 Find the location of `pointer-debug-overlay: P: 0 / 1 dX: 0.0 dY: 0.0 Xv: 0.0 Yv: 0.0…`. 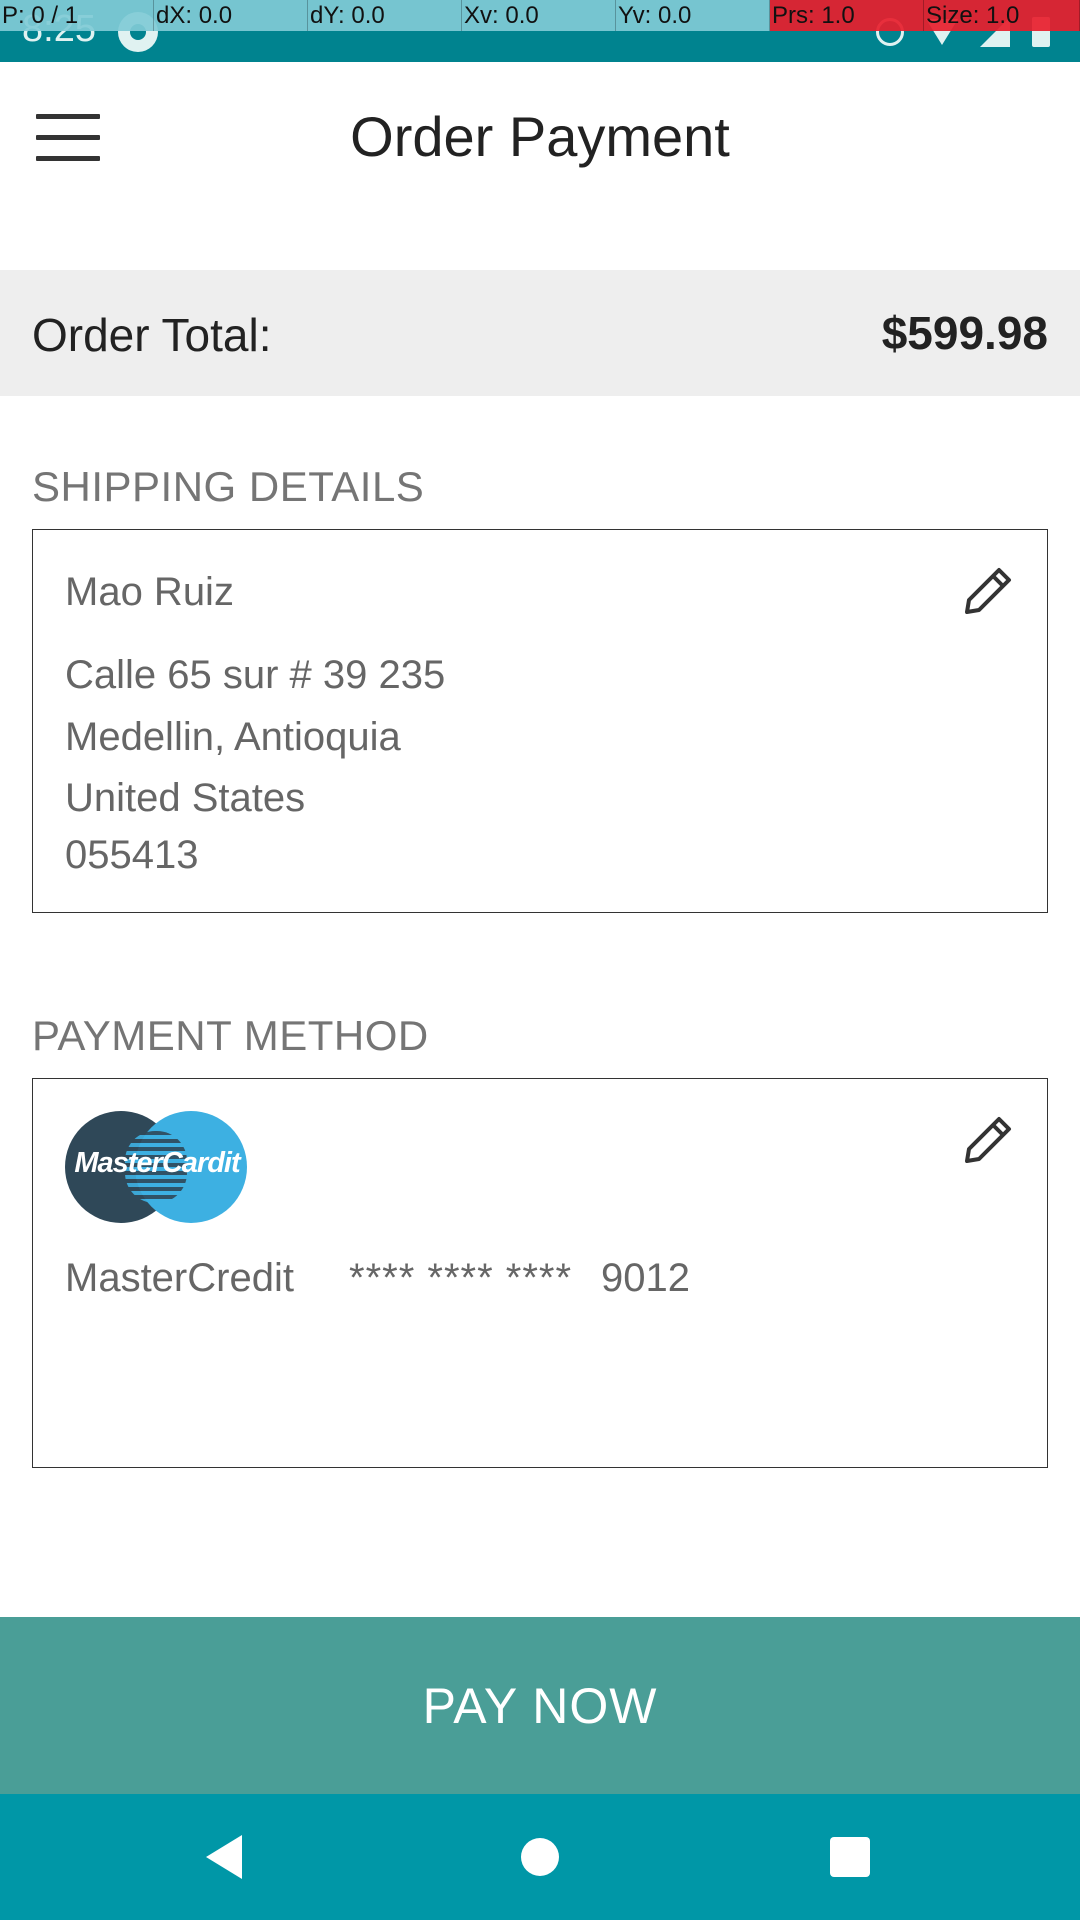

pointer-debug-overlay: P: 0 / 1 dX: 0.0 dY: 0.0 Xv: 0.0 Yv: 0.0… is located at coordinates (540, 15).